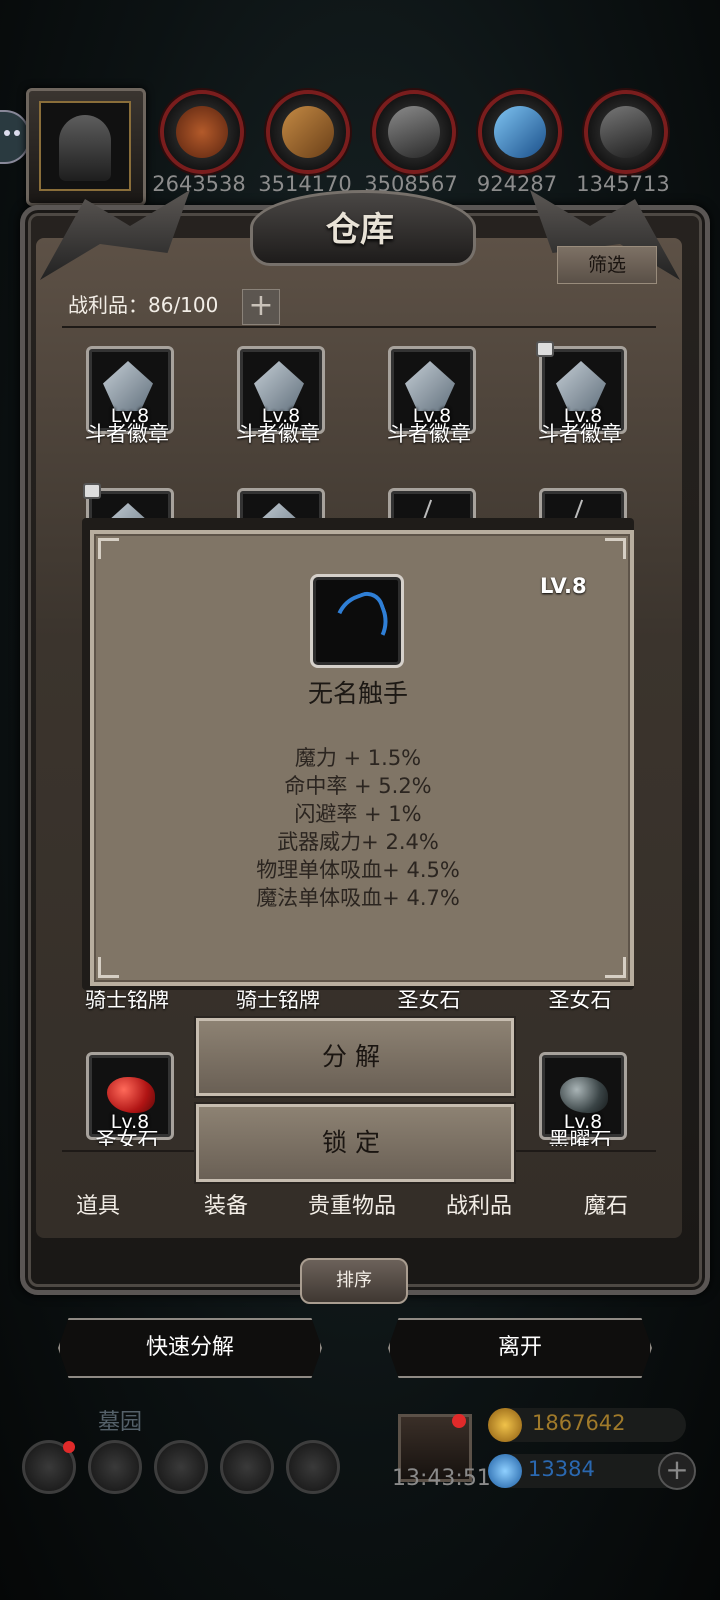 This screenshot has width=720, height=1600. I want to click on tab-magic-stones: 魔石, so click(606, 1204).